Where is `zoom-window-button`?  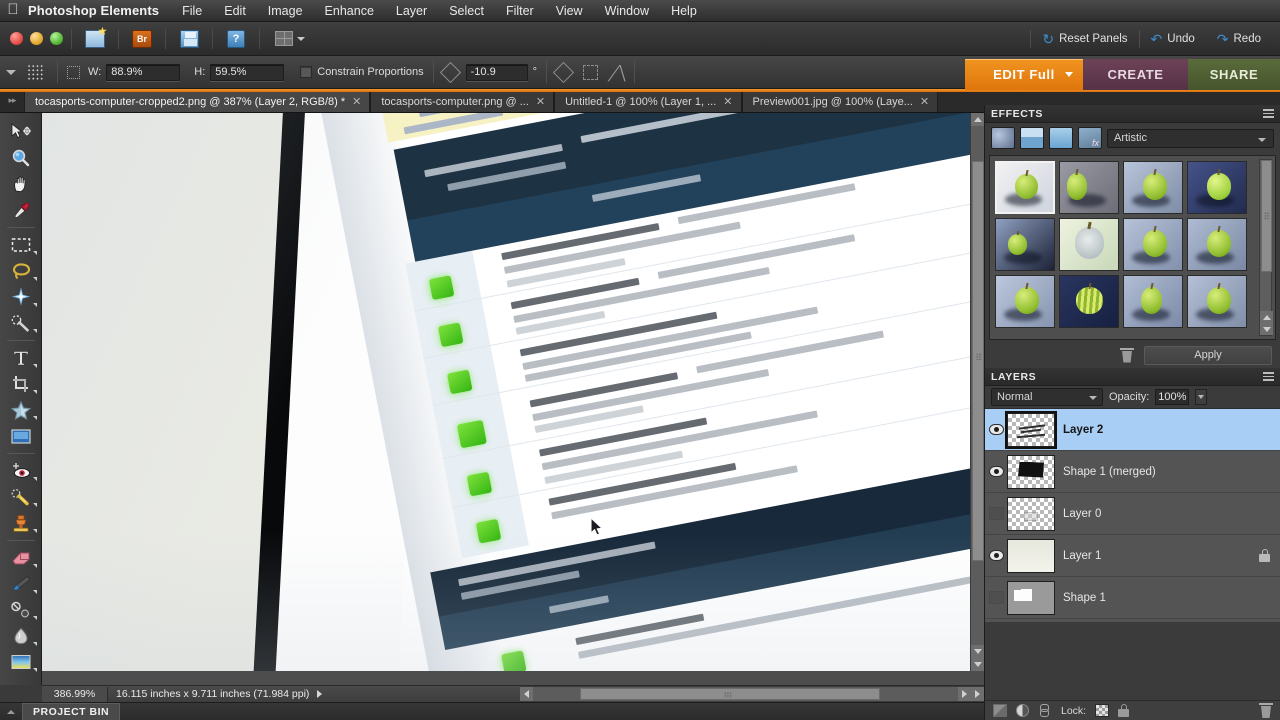 zoom-window-button is located at coordinates (56, 38).